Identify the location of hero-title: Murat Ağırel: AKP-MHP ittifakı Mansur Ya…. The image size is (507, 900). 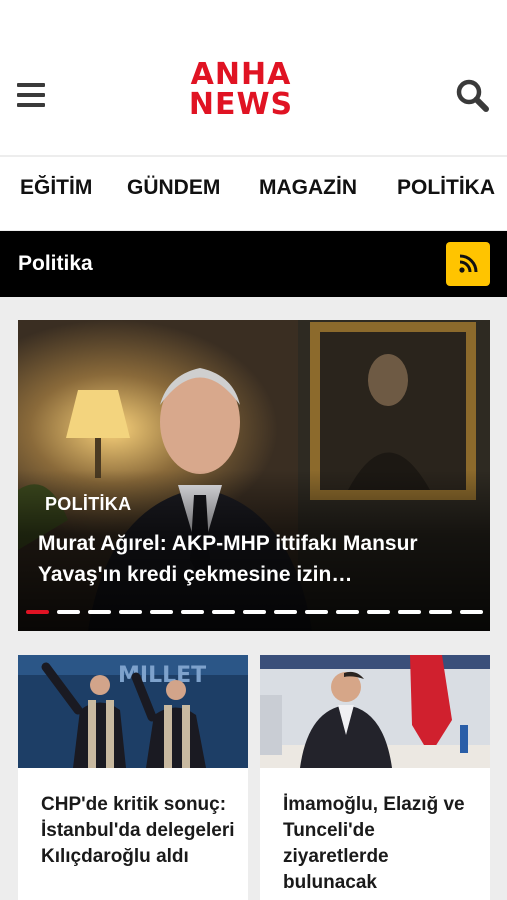
(258, 559).